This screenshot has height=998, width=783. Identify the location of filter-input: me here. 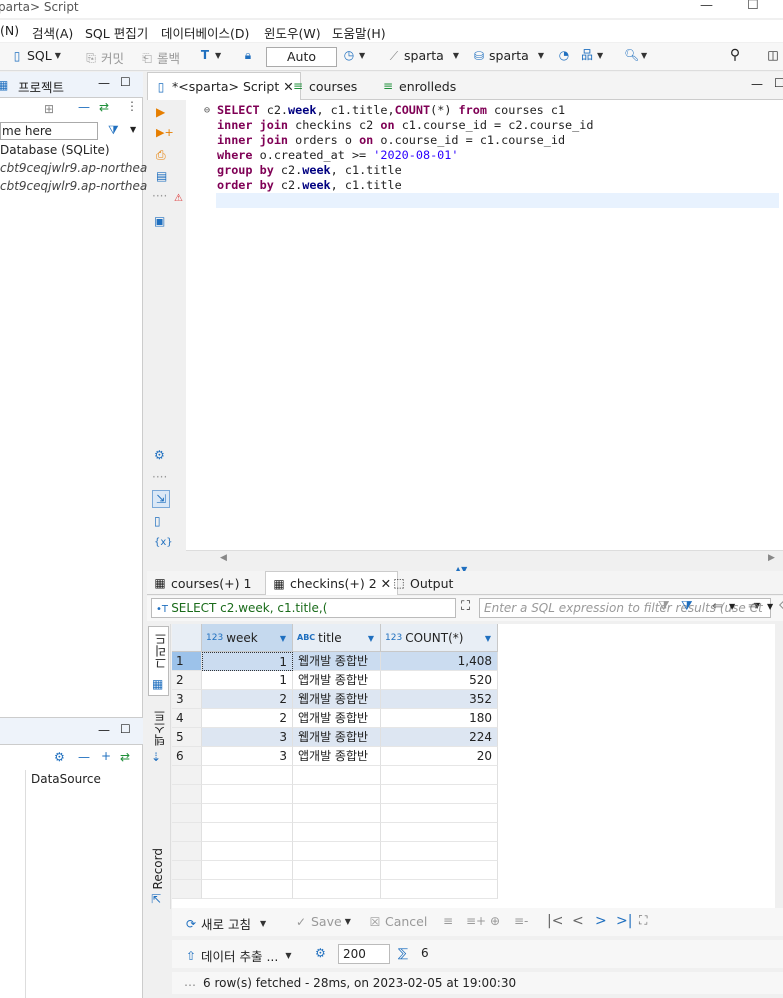
(49, 131).